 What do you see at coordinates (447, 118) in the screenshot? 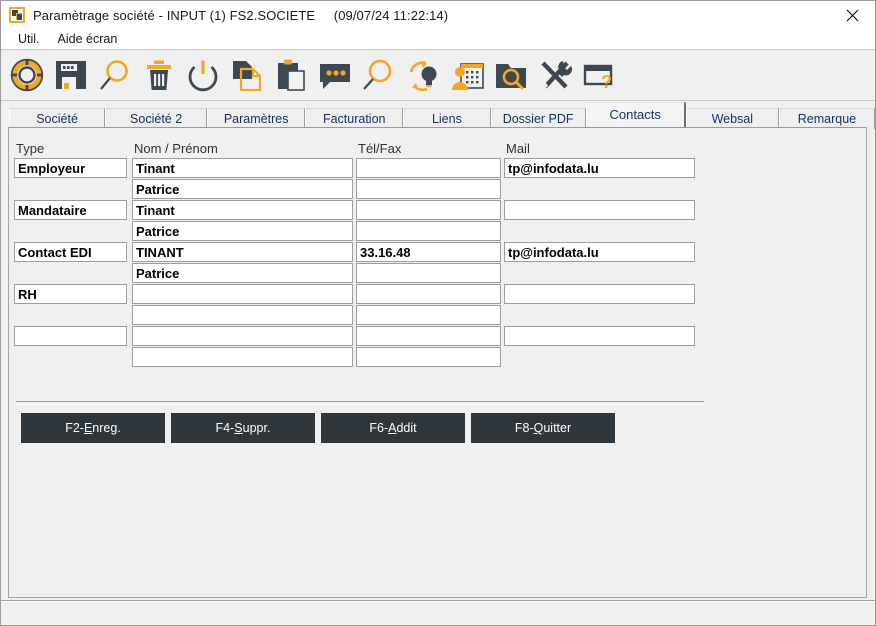
I see `tab-liens: Liens` at bounding box center [447, 118].